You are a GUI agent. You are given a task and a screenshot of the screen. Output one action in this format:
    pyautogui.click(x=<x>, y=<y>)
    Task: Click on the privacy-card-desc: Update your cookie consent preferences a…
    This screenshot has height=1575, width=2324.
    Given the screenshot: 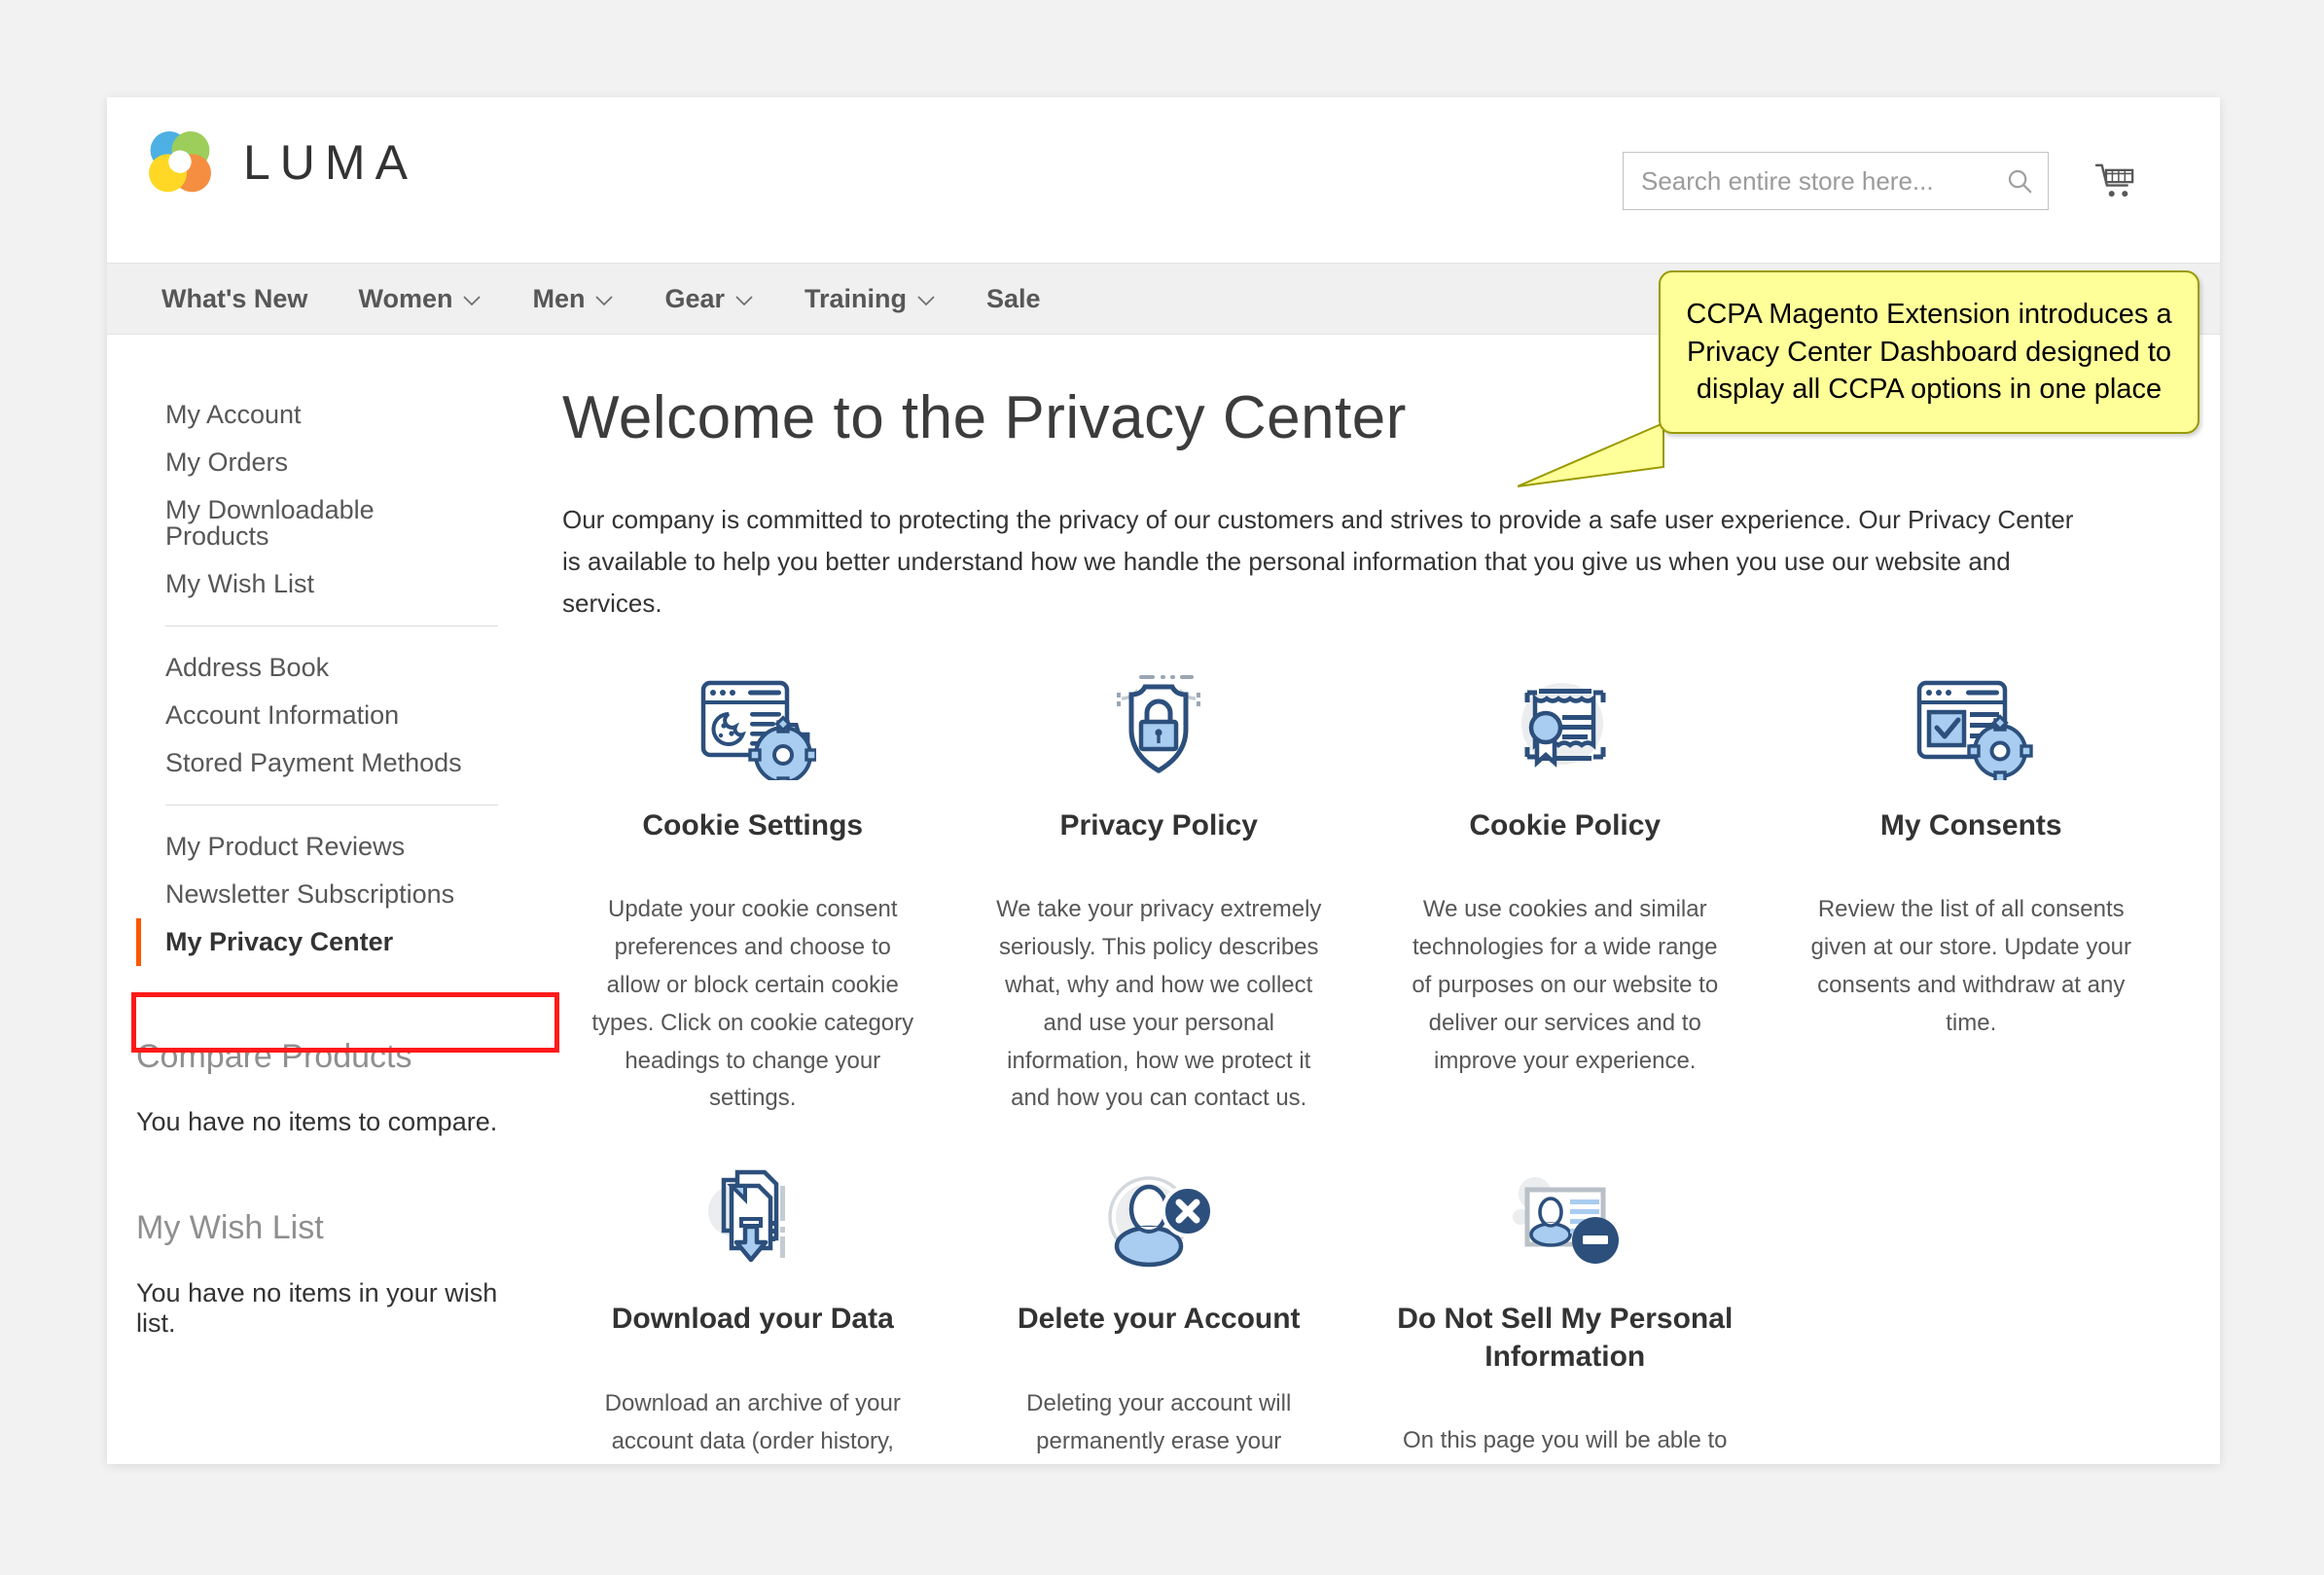 What is the action you would take?
    pyautogui.click(x=752, y=1004)
    